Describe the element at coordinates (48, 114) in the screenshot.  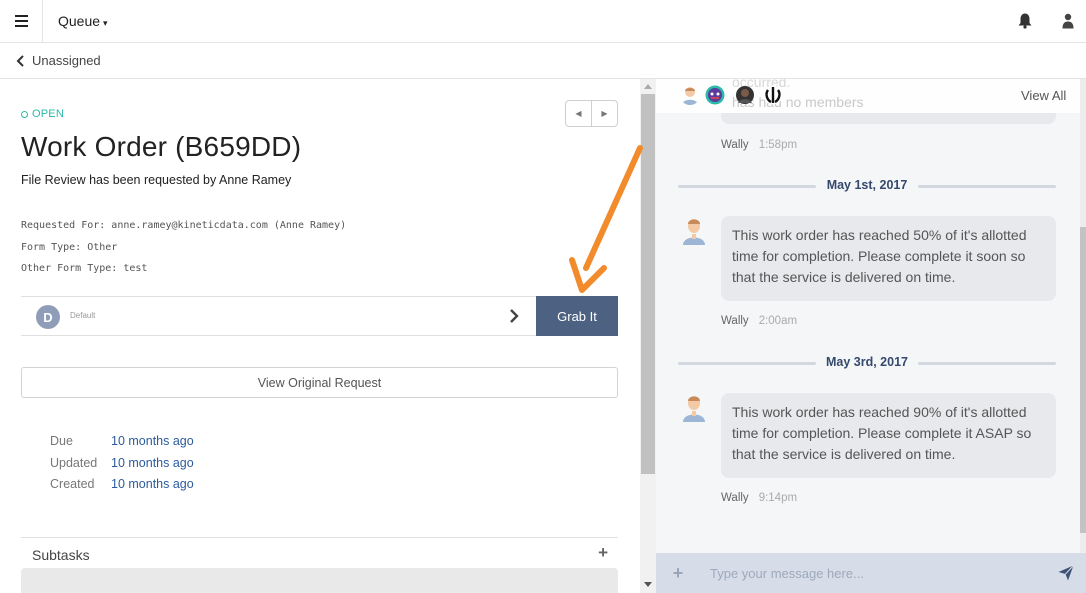
I see `status-text: OPEN` at that location.